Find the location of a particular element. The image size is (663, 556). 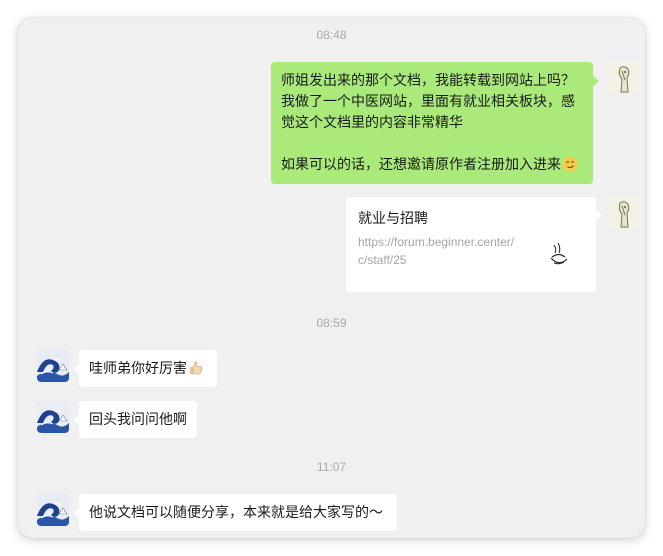

message-text: 我做了一个中医网站，里面有就业相关板块，感 is located at coordinates (428, 101).